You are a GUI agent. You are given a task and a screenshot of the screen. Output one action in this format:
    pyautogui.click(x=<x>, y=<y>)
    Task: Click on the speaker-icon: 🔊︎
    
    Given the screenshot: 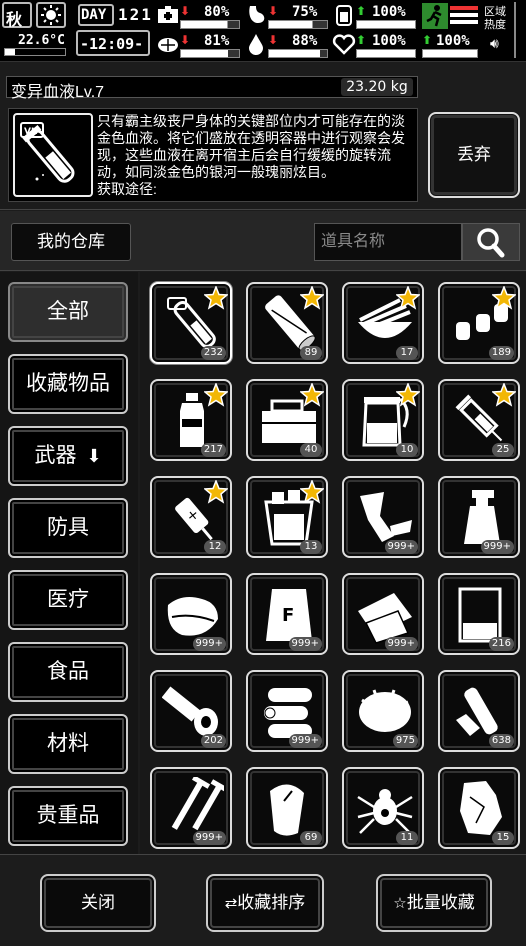 What is the action you would take?
    pyautogui.click(x=494, y=44)
    